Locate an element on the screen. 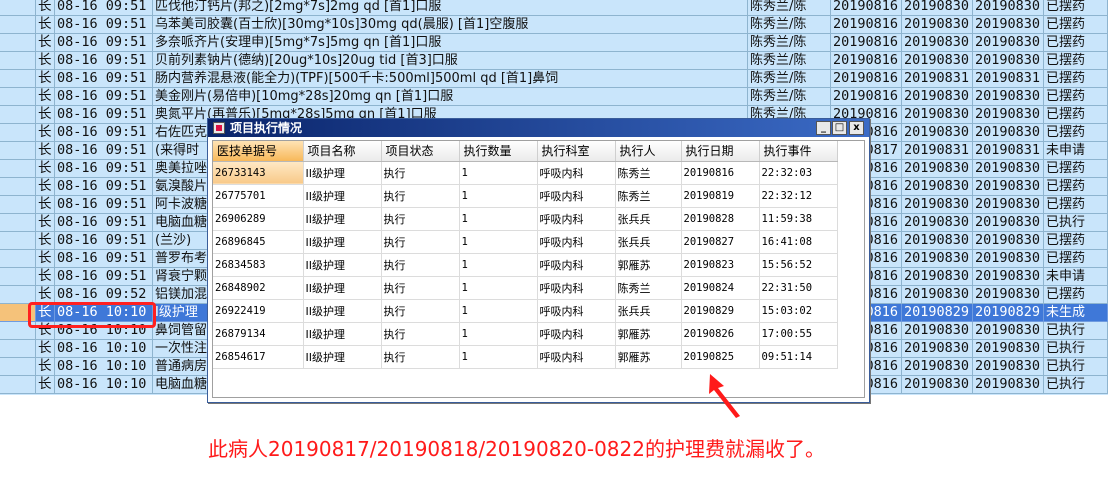 The width and height of the screenshot is (1108, 499). end-date: 20190829 is located at coordinates (937, 313).